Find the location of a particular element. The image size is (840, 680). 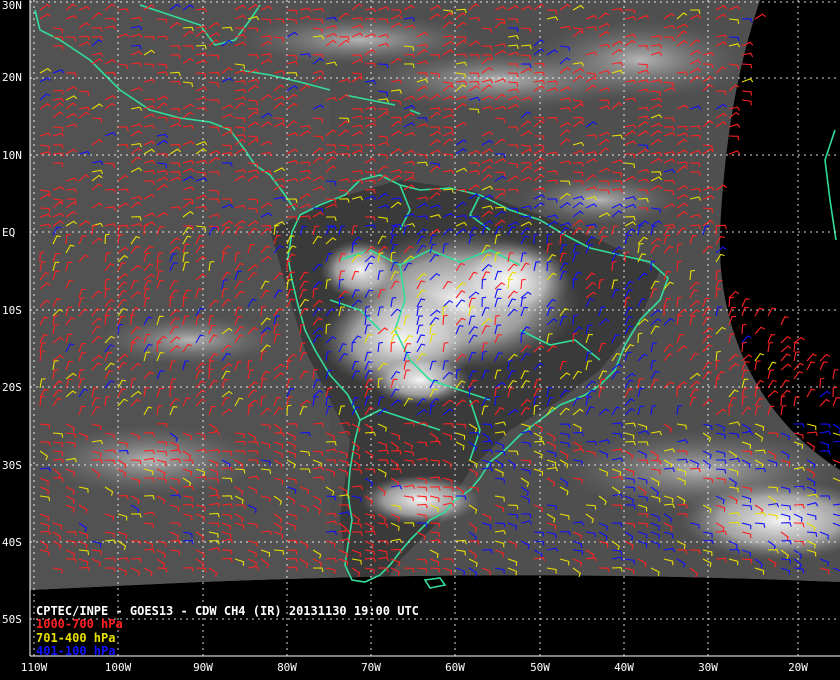

lon-label: 80W is located at coordinates (287, 667).